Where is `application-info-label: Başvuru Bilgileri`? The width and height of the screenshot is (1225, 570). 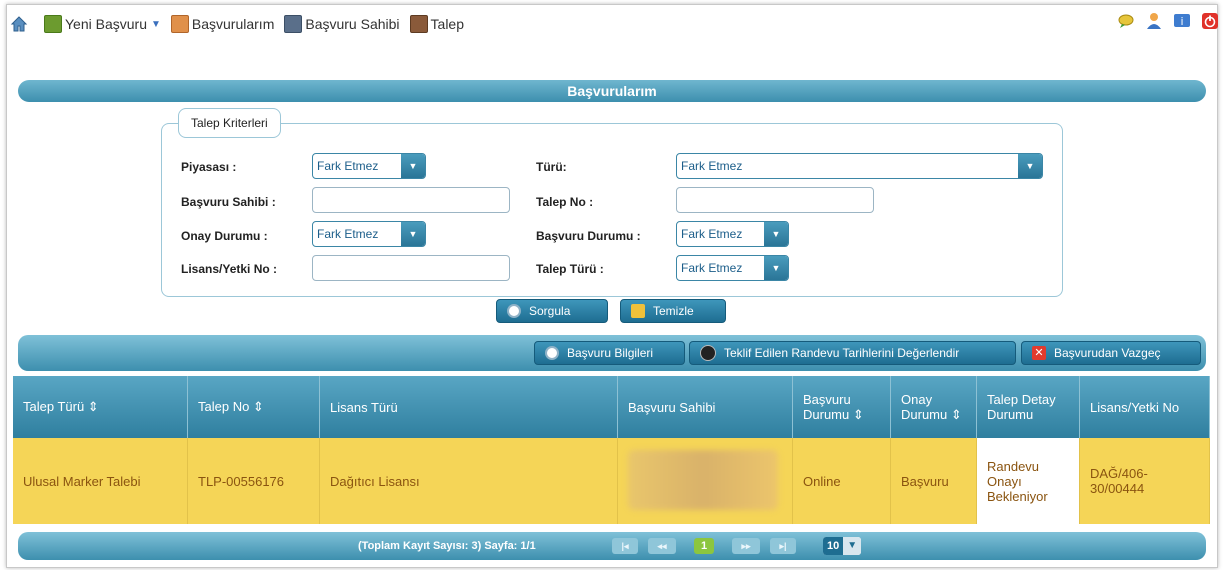
application-info-label: Başvuru Bilgileri is located at coordinates (610, 353).